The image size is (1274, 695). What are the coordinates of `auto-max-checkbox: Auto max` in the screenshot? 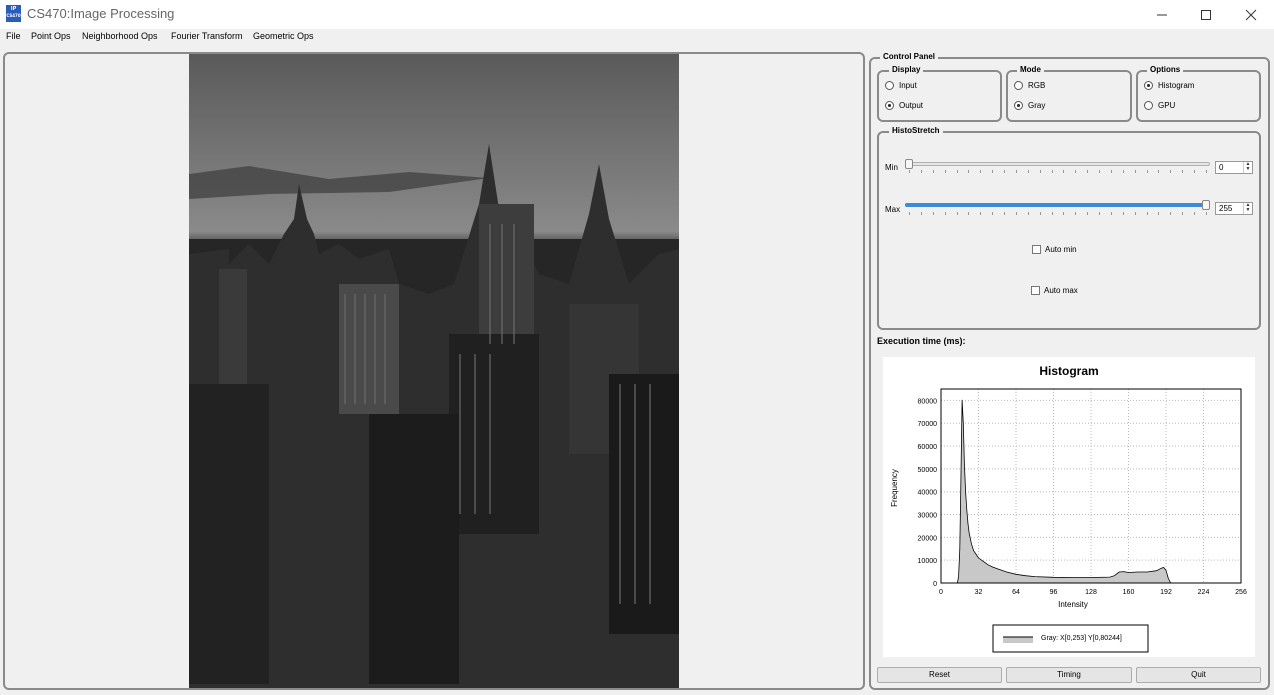 It's located at (1054, 290).